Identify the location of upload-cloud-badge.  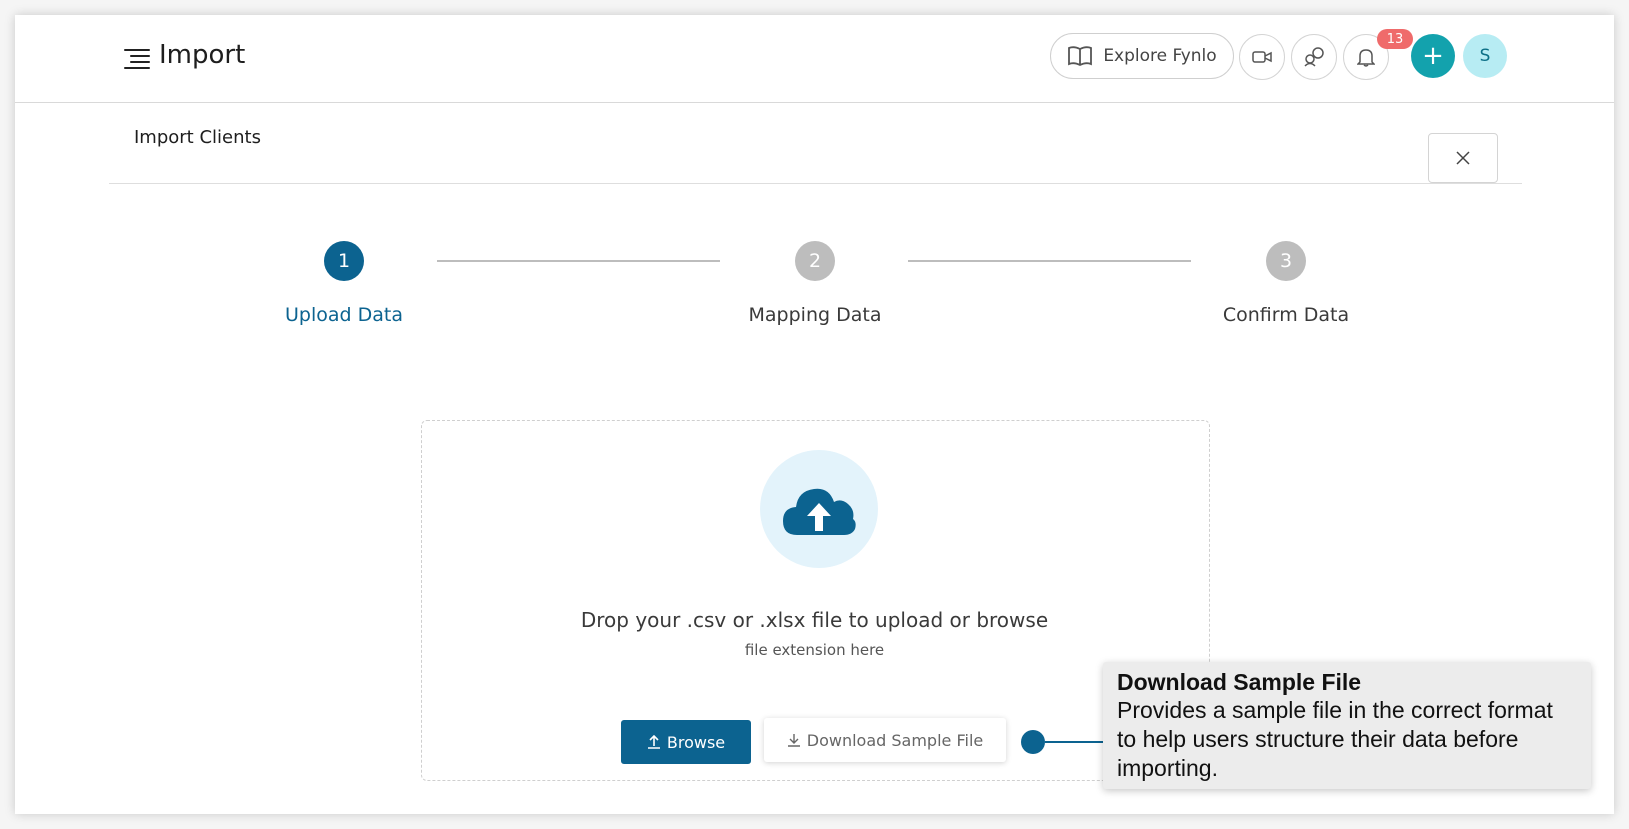
(819, 509).